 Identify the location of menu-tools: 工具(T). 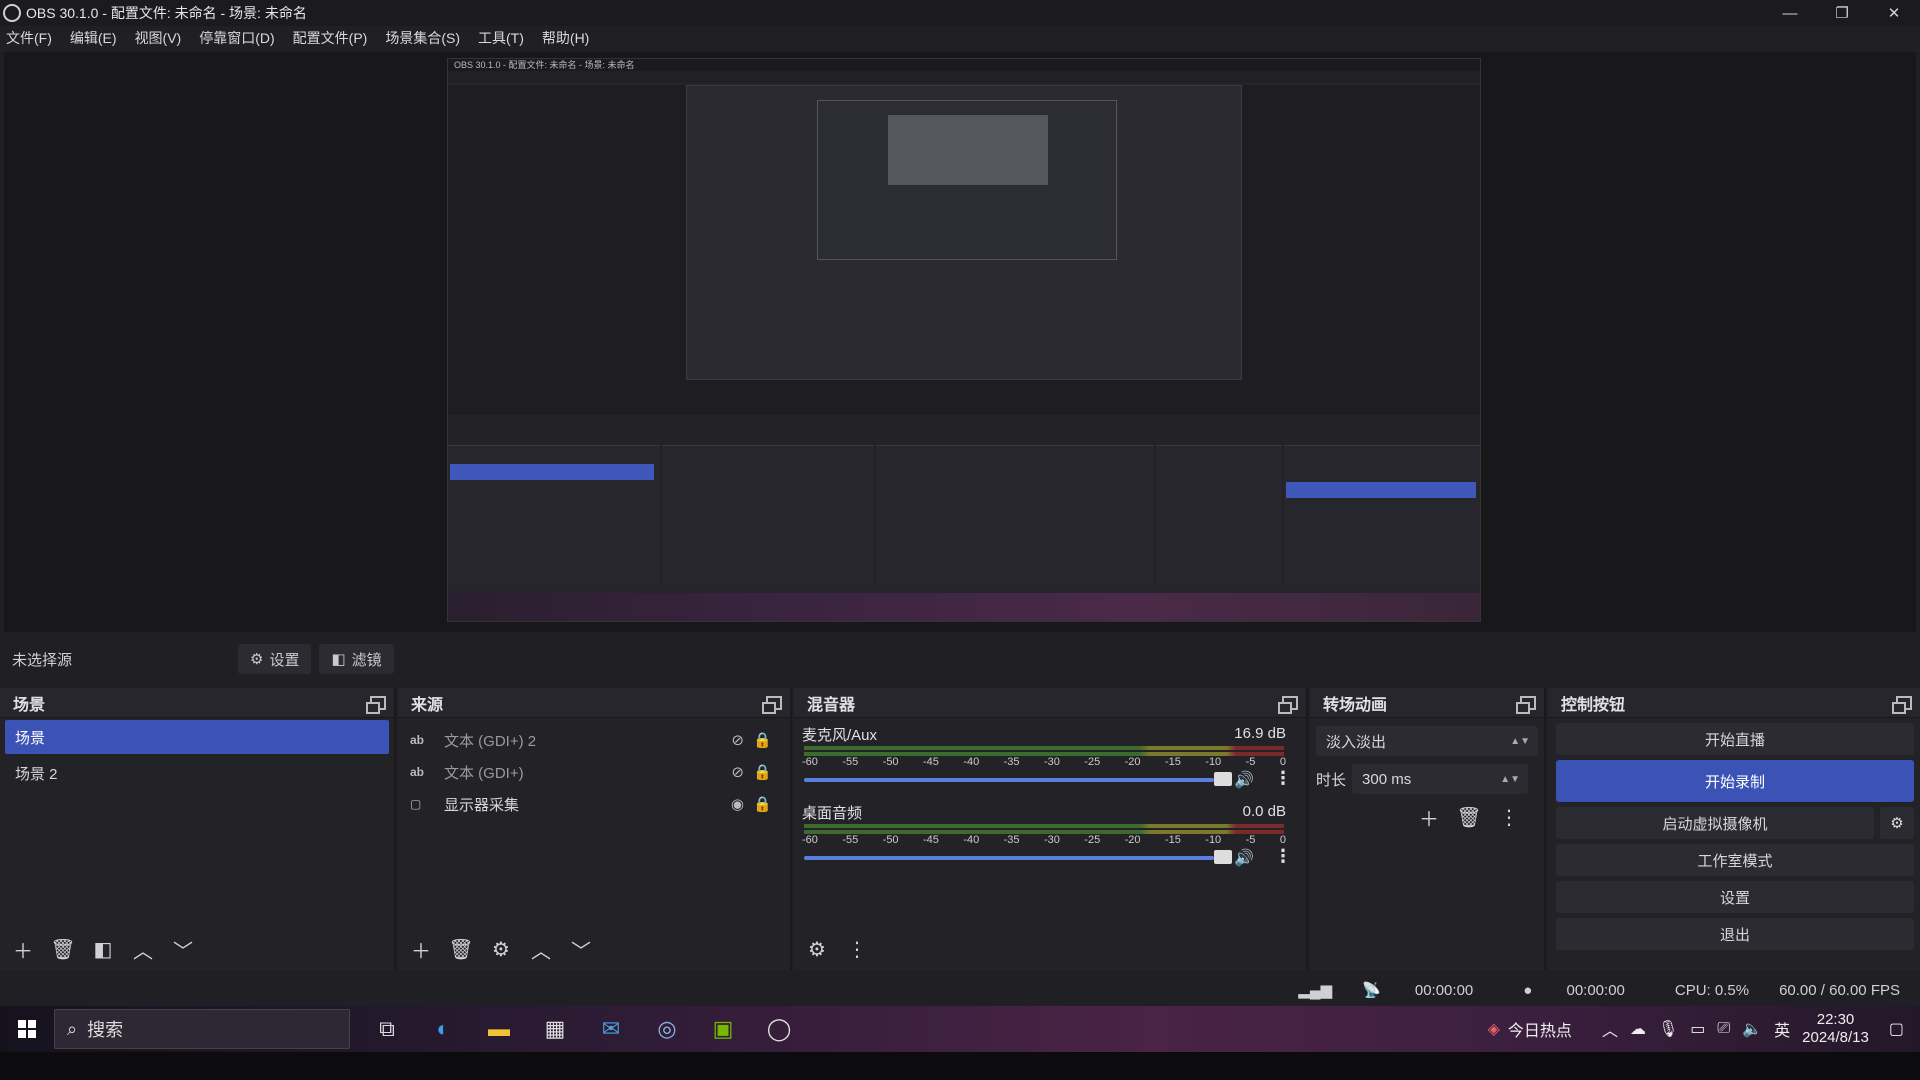
(501, 38).